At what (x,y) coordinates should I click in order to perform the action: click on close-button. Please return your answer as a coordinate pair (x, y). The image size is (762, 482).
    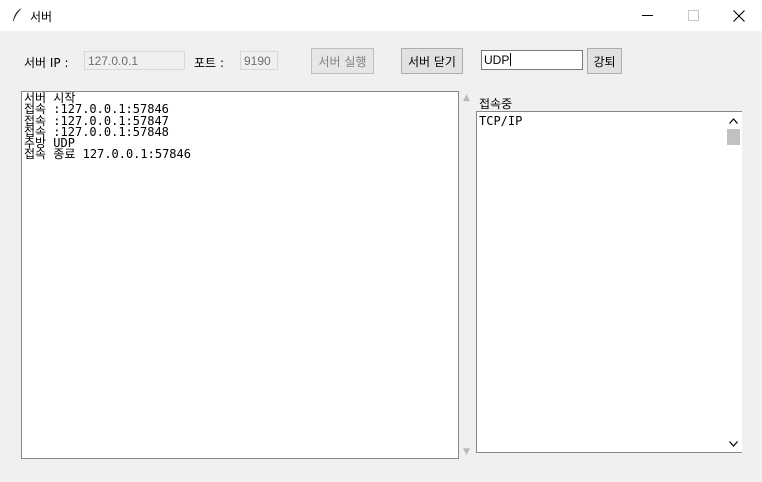
    Looking at the image, I should click on (739, 15).